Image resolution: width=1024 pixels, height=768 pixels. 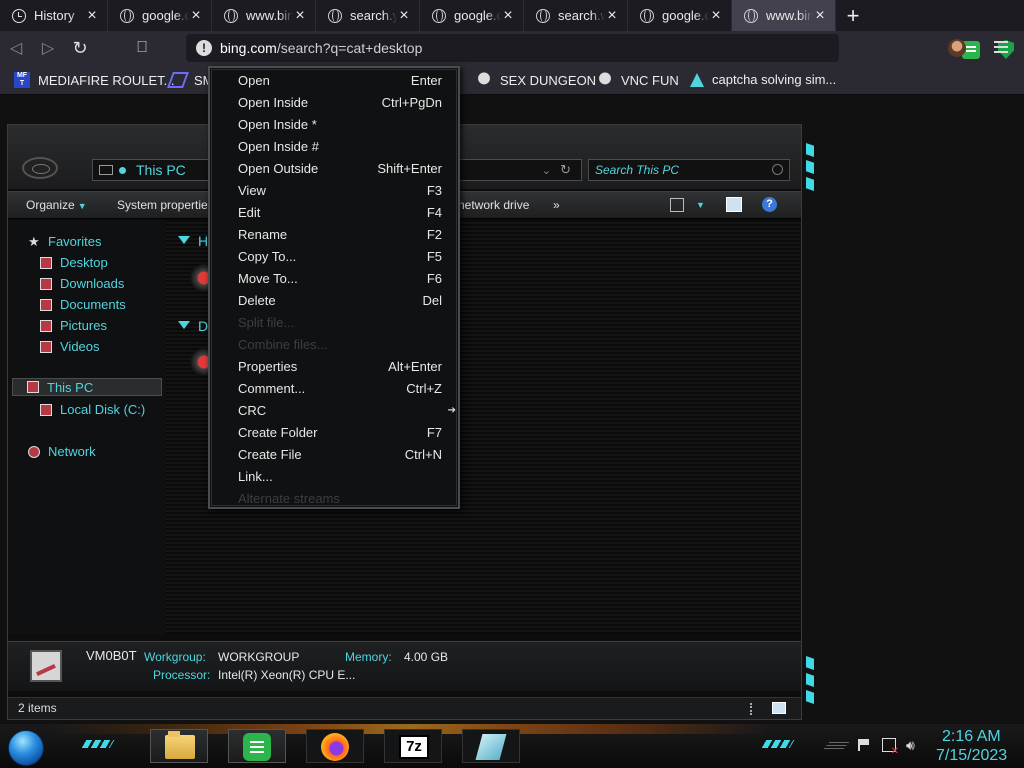 I want to click on bookmark-sm: SM, so click(x=190, y=80).